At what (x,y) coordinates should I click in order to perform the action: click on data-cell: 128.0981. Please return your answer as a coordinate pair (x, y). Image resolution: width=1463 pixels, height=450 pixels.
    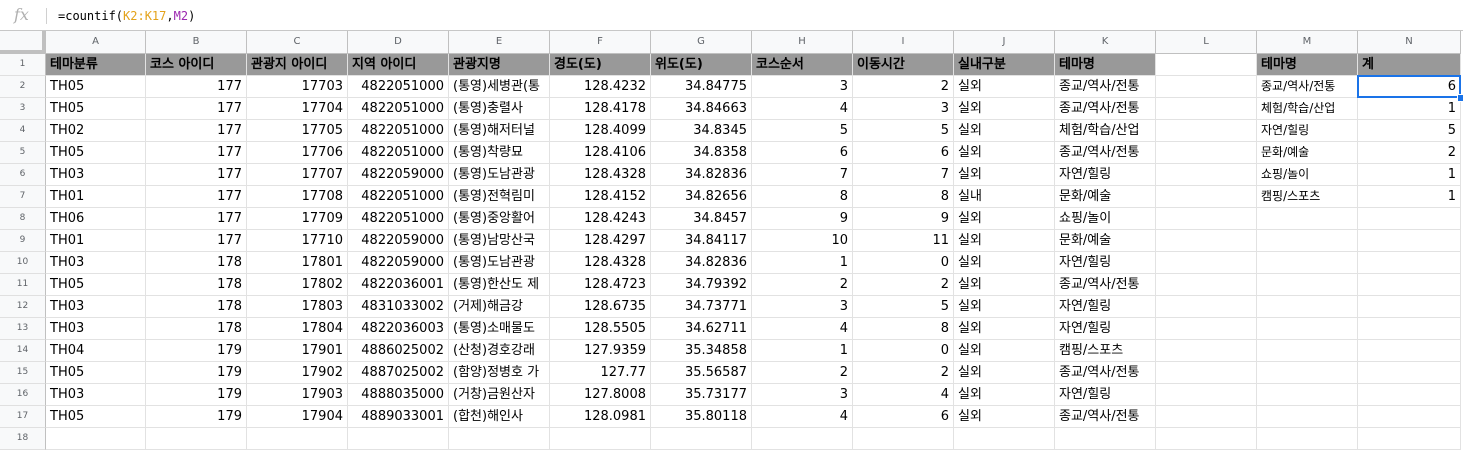
    Looking at the image, I should click on (600, 417).